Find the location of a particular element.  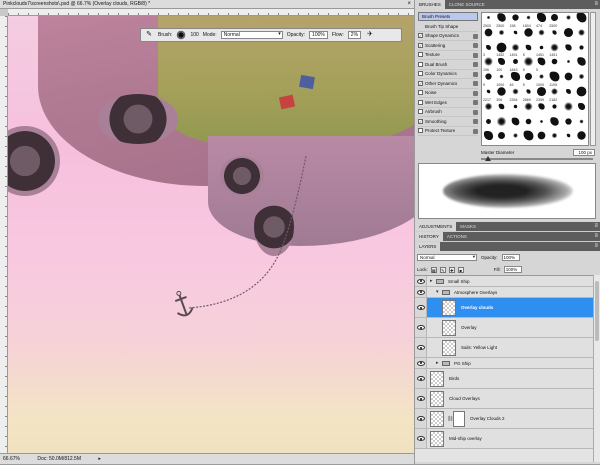

brush-tip: 474 is located at coordinates (541, 20).